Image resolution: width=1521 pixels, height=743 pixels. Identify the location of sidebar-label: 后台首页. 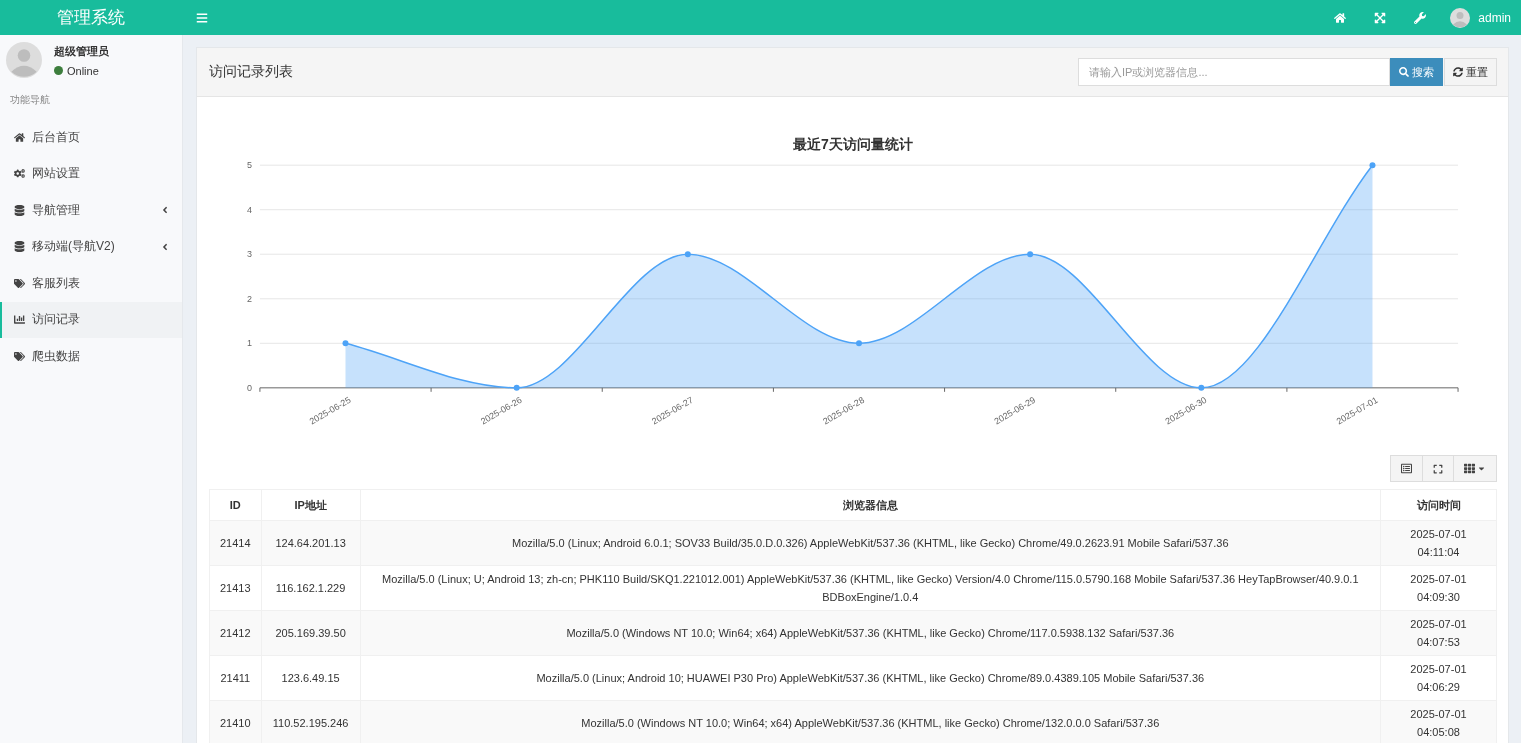
(56, 137).